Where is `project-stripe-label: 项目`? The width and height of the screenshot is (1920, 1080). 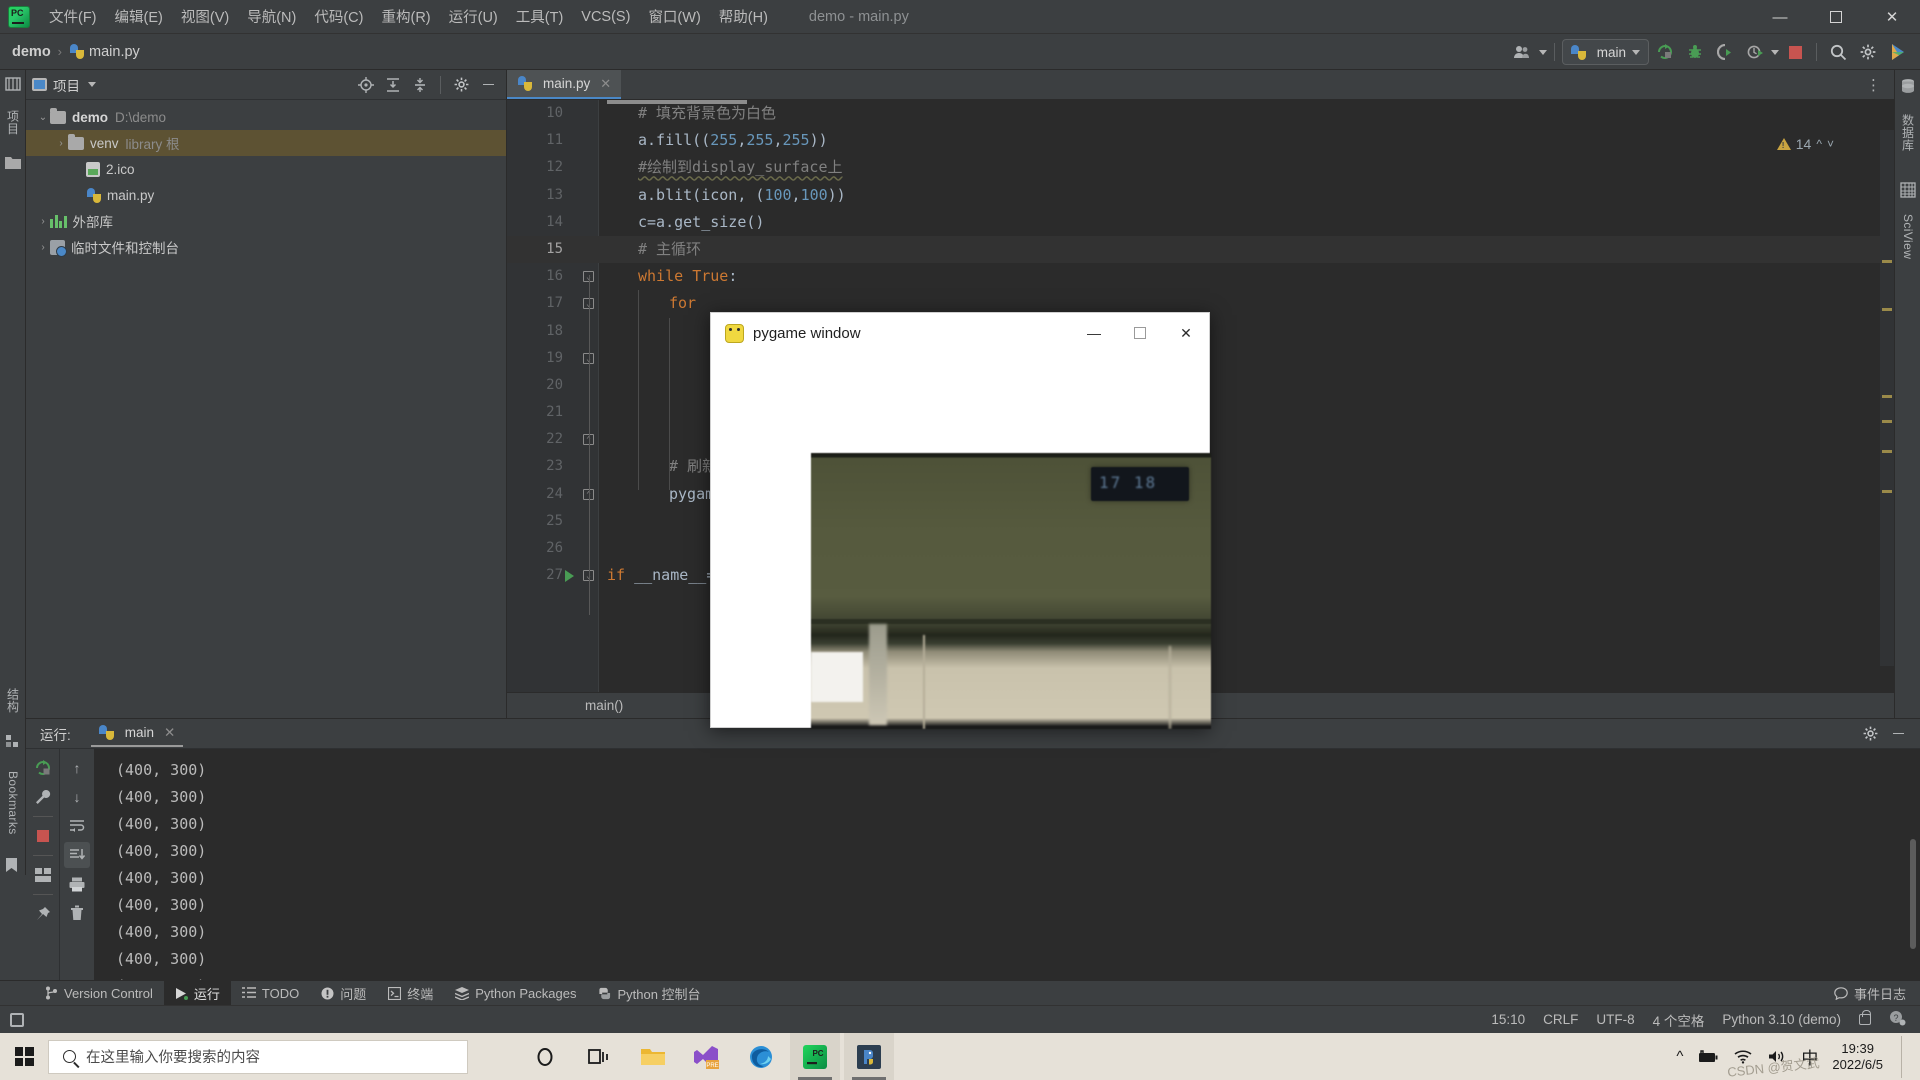
project-stripe-label: 项目 is located at coordinates (13, 122).